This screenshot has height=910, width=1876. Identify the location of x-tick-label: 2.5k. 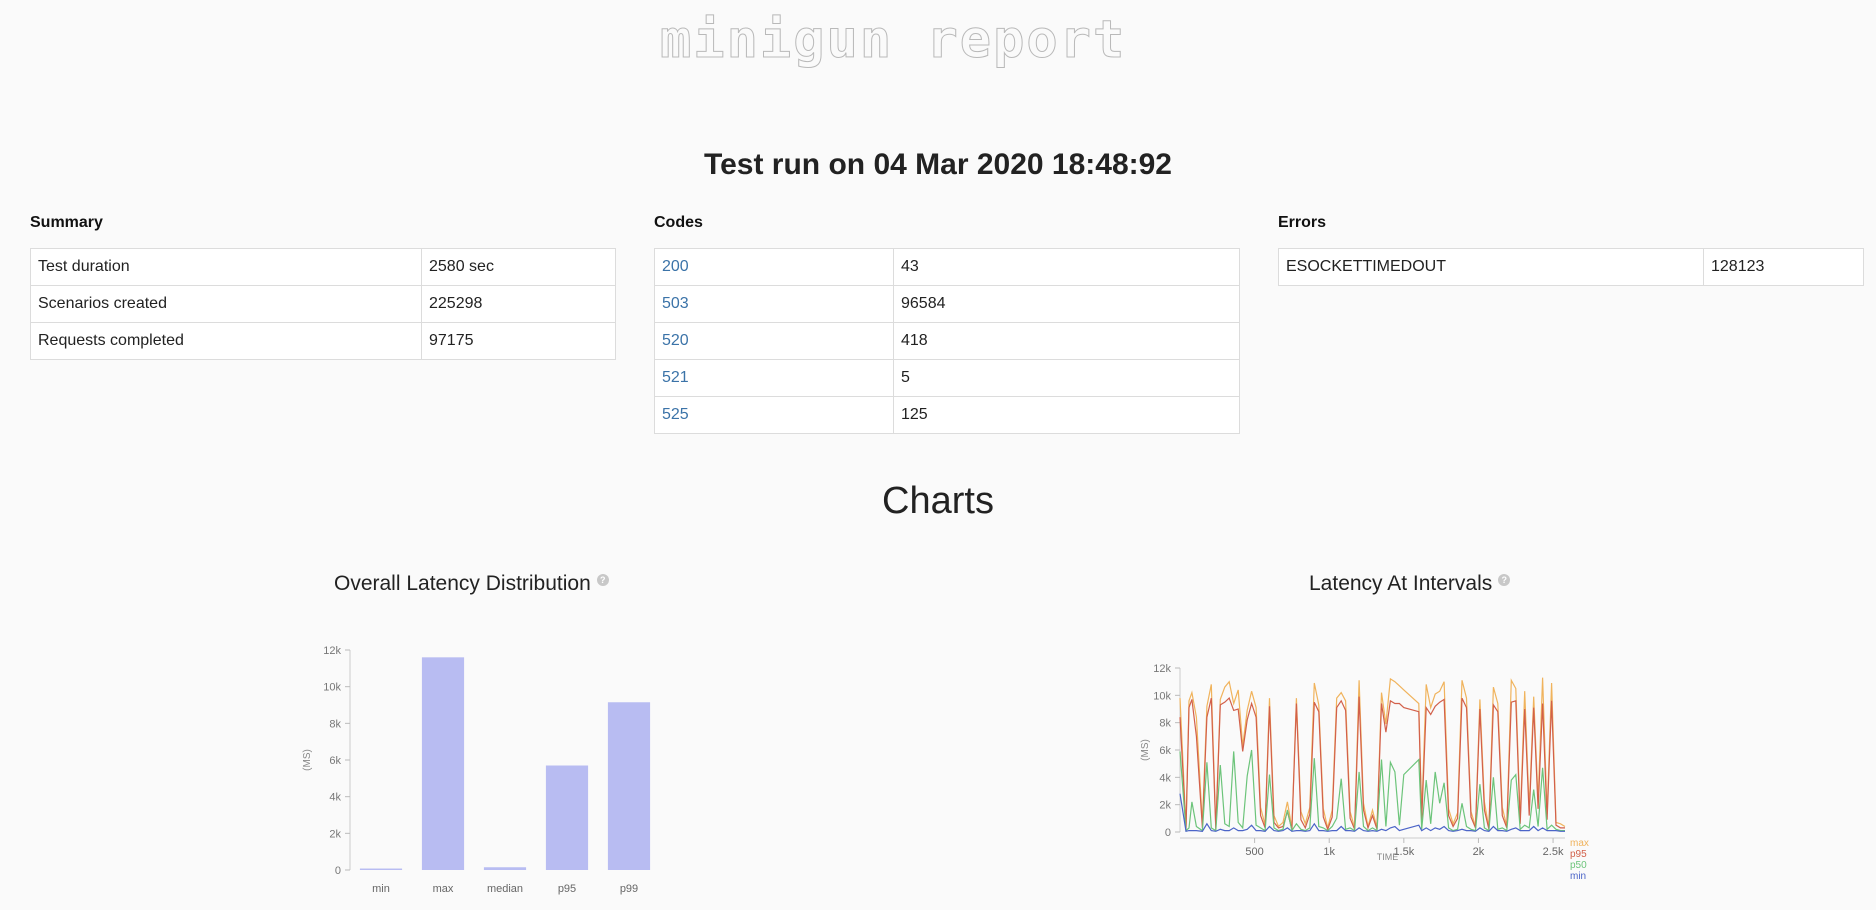
(1553, 852).